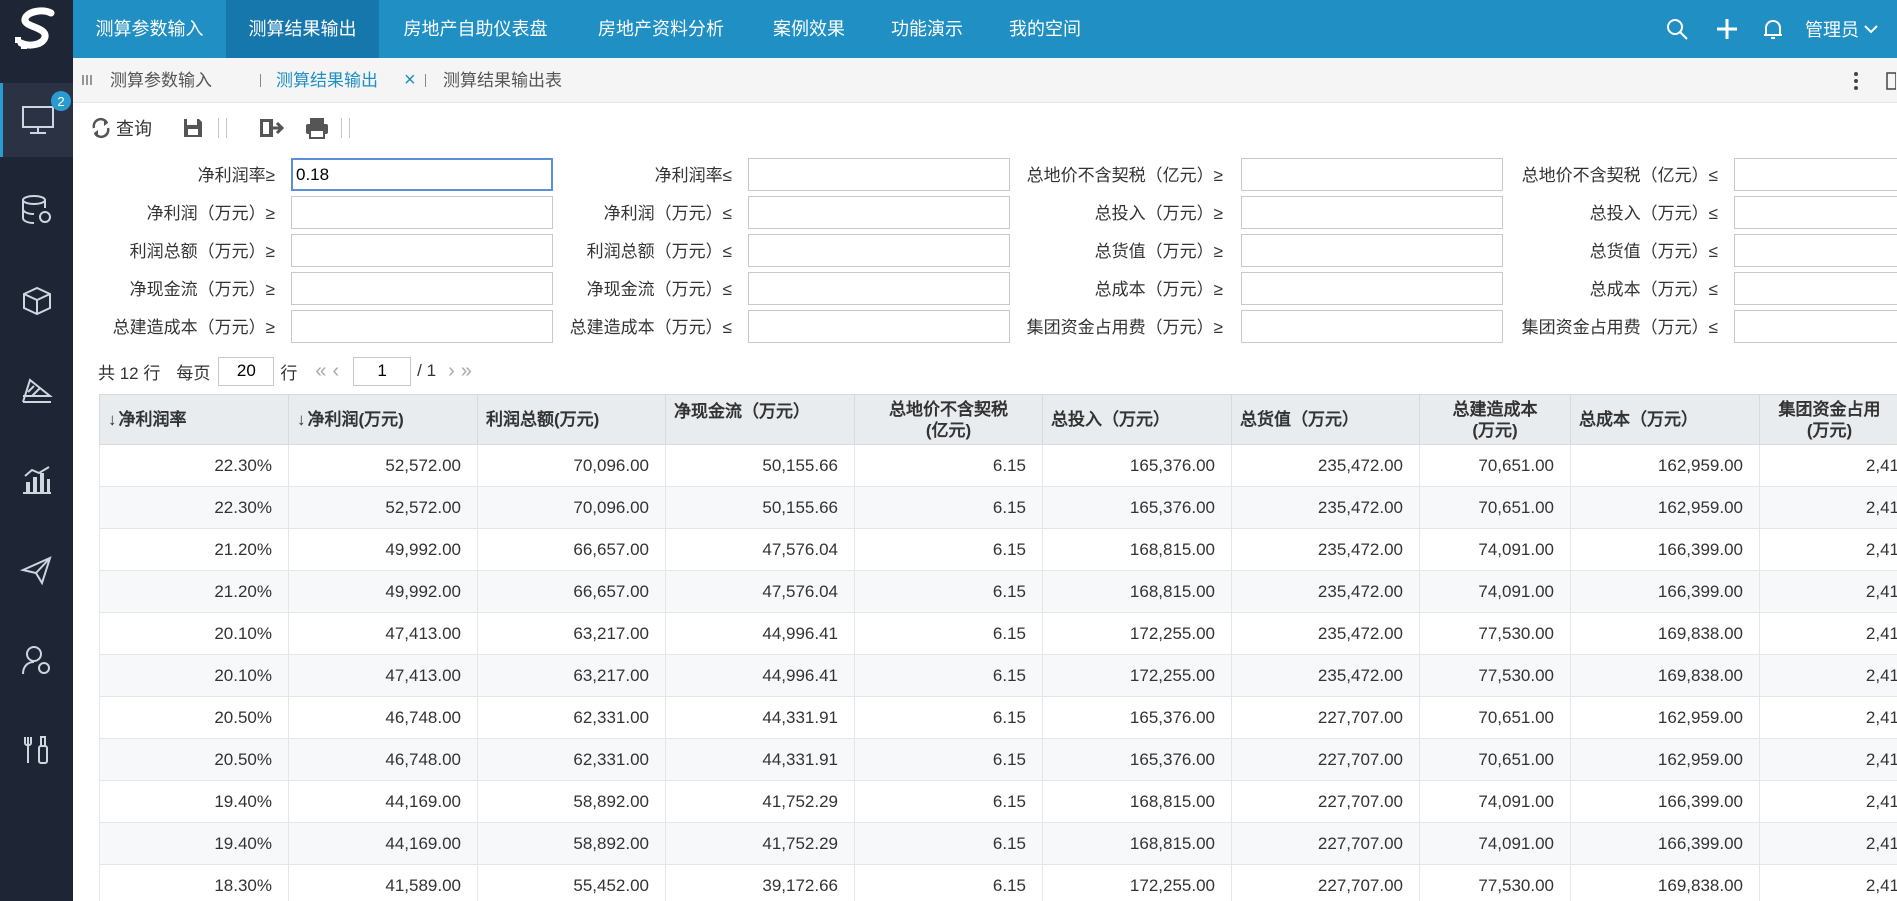 The width and height of the screenshot is (1897, 901). Describe the element at coordinates (1372, 250) in the screenshot. I see `filter-input-total-value-min` at that location.